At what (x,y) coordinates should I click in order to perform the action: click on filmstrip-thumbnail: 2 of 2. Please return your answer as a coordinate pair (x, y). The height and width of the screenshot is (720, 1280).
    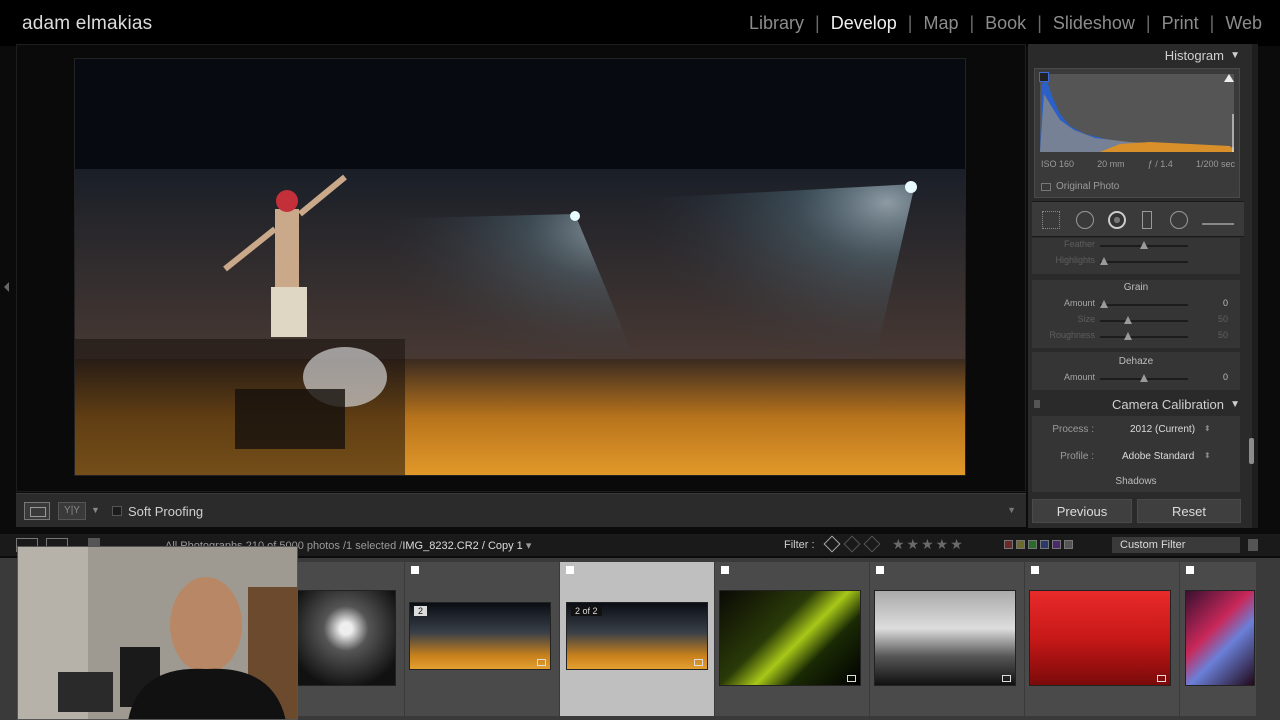
    Looking at the image, I should click on (637, 636).